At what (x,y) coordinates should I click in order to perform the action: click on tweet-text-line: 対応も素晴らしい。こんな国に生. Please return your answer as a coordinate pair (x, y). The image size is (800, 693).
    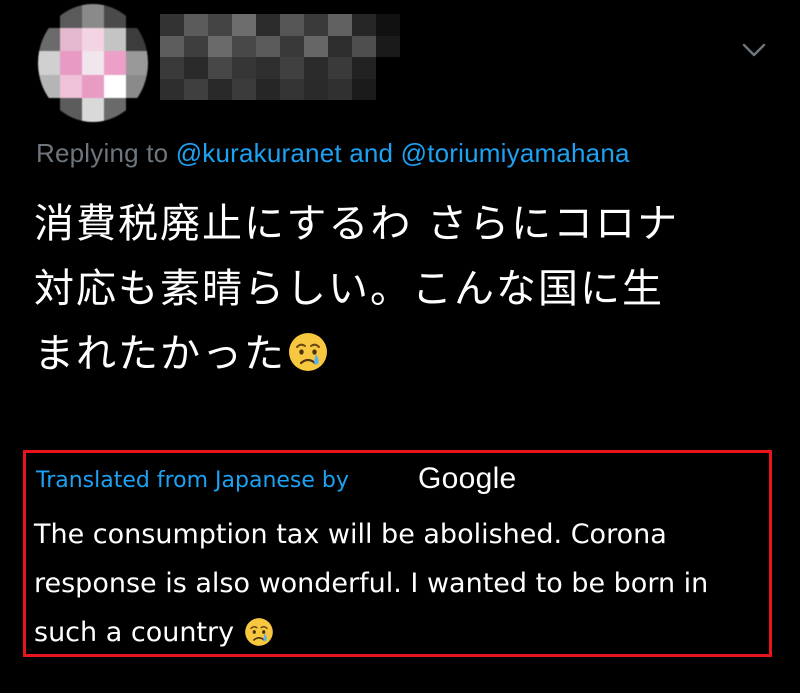
    Looking at the image, I should click on (349, 289).